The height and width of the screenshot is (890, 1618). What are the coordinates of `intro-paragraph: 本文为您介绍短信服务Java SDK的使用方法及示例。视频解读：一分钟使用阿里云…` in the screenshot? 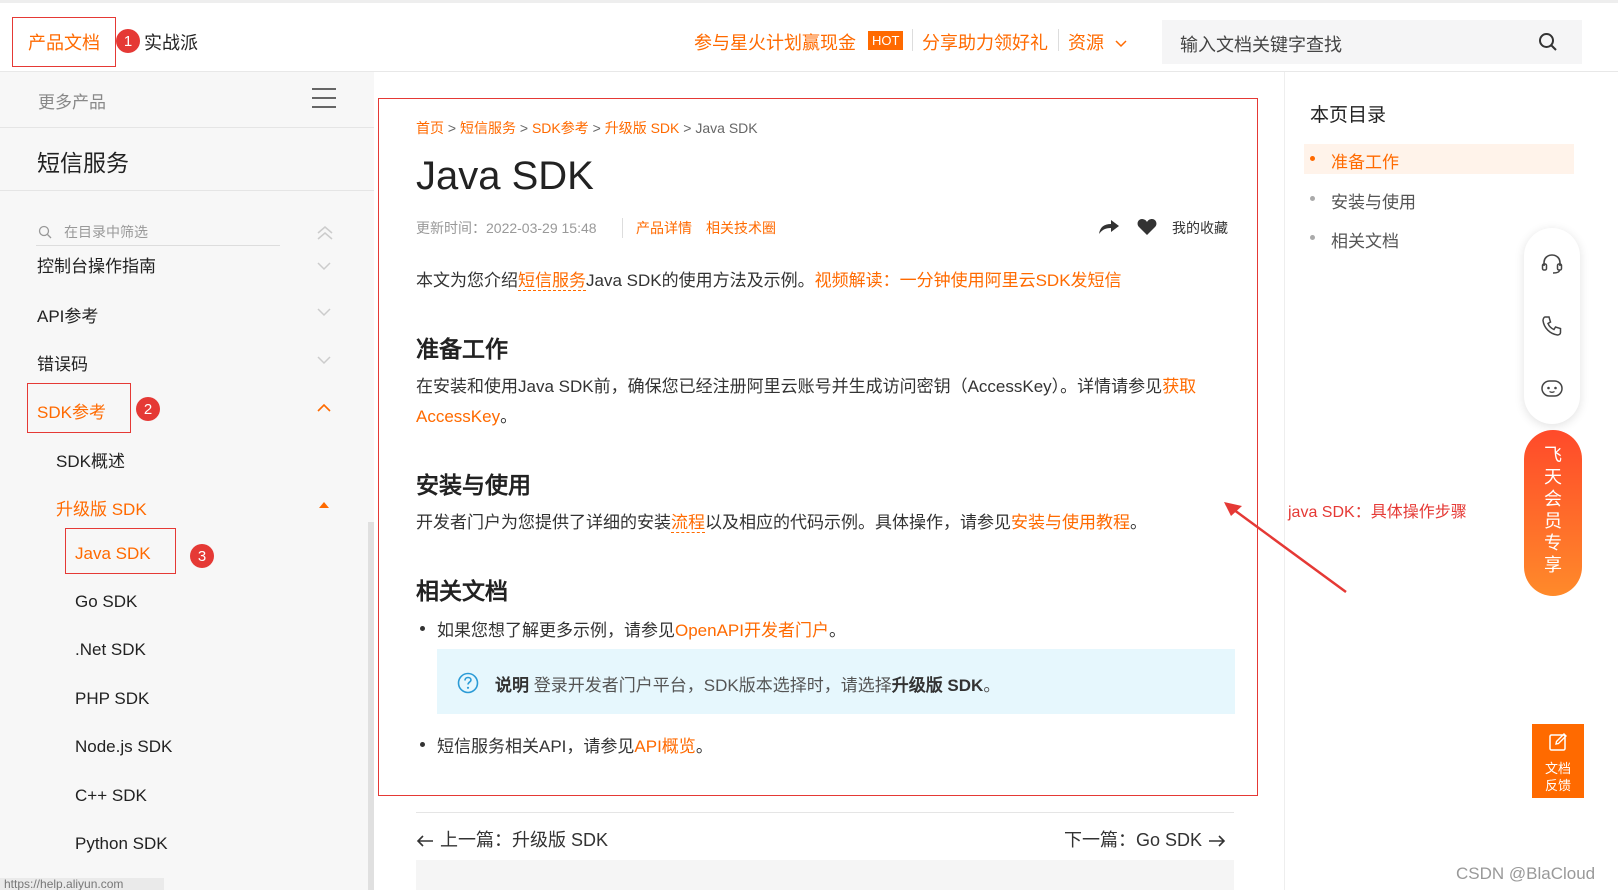 It's located at (769, 281).